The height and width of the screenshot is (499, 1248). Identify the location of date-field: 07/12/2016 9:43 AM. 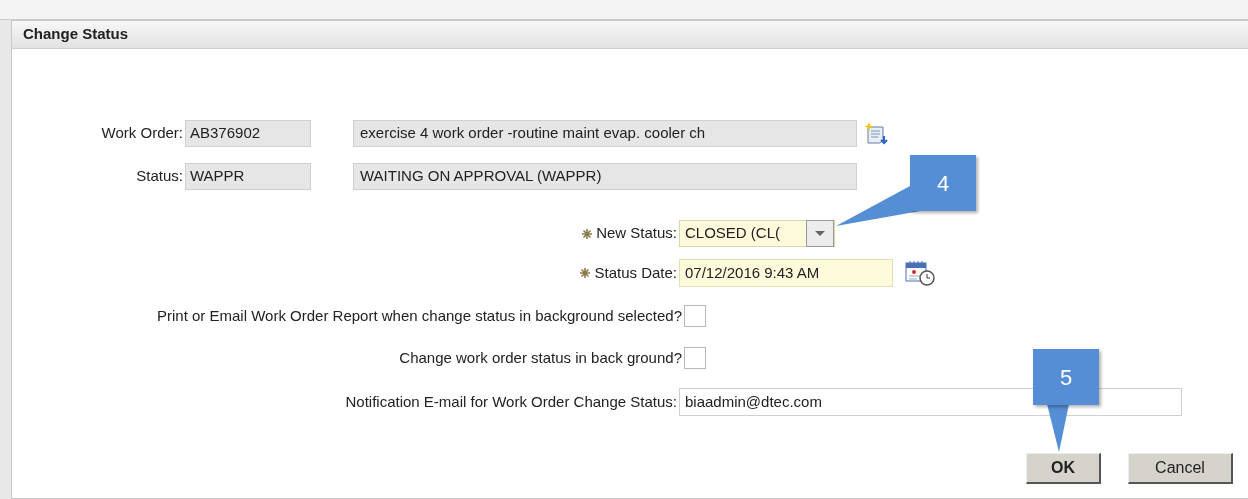
(786, 273).